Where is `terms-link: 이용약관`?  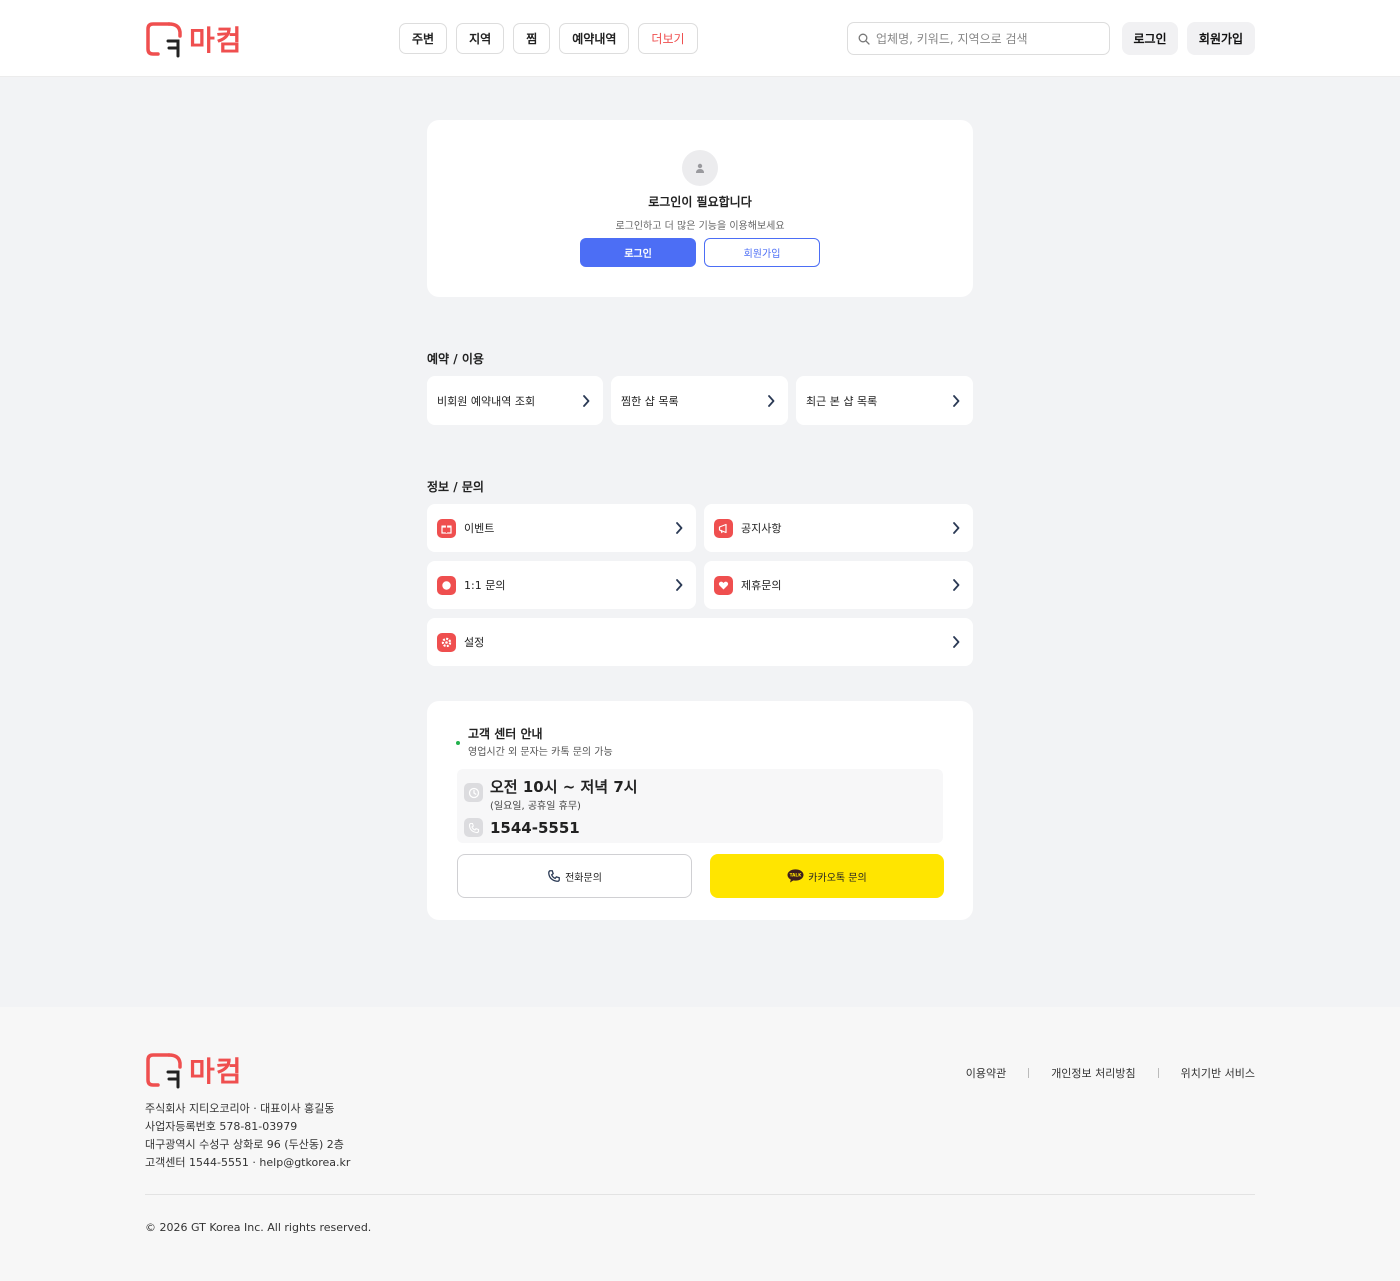
terms-link: 이용약관 is located at coordinates (986, 1073).